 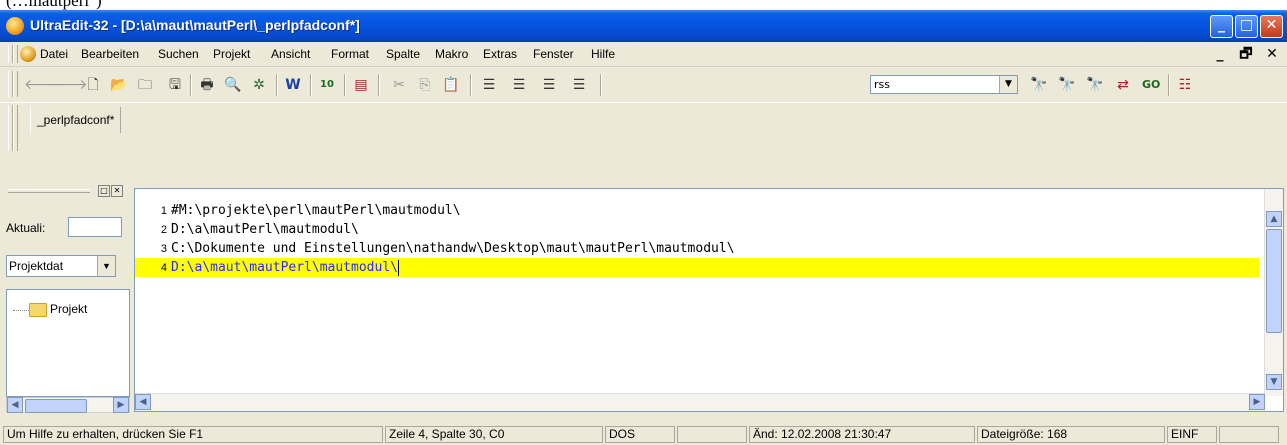 I want to click on menu-fenster: Fenster, so click(x=553, y=54).